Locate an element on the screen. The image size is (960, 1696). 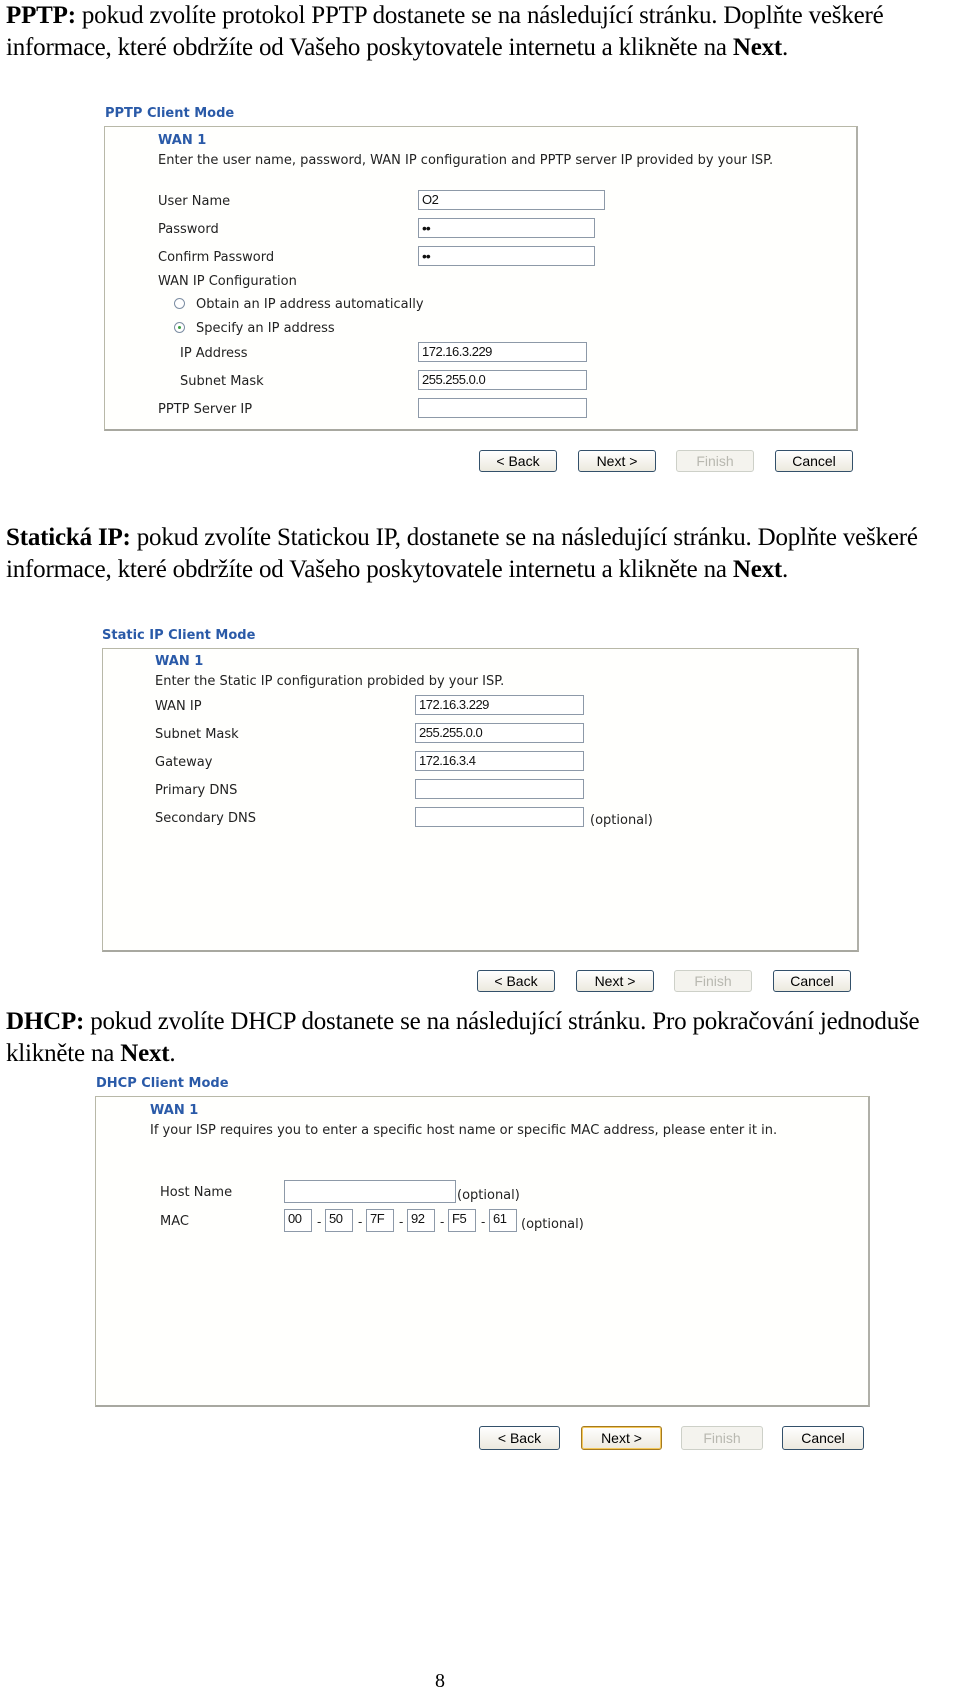
pptp-finish-button: Finish is located at coordinates (715, 461).